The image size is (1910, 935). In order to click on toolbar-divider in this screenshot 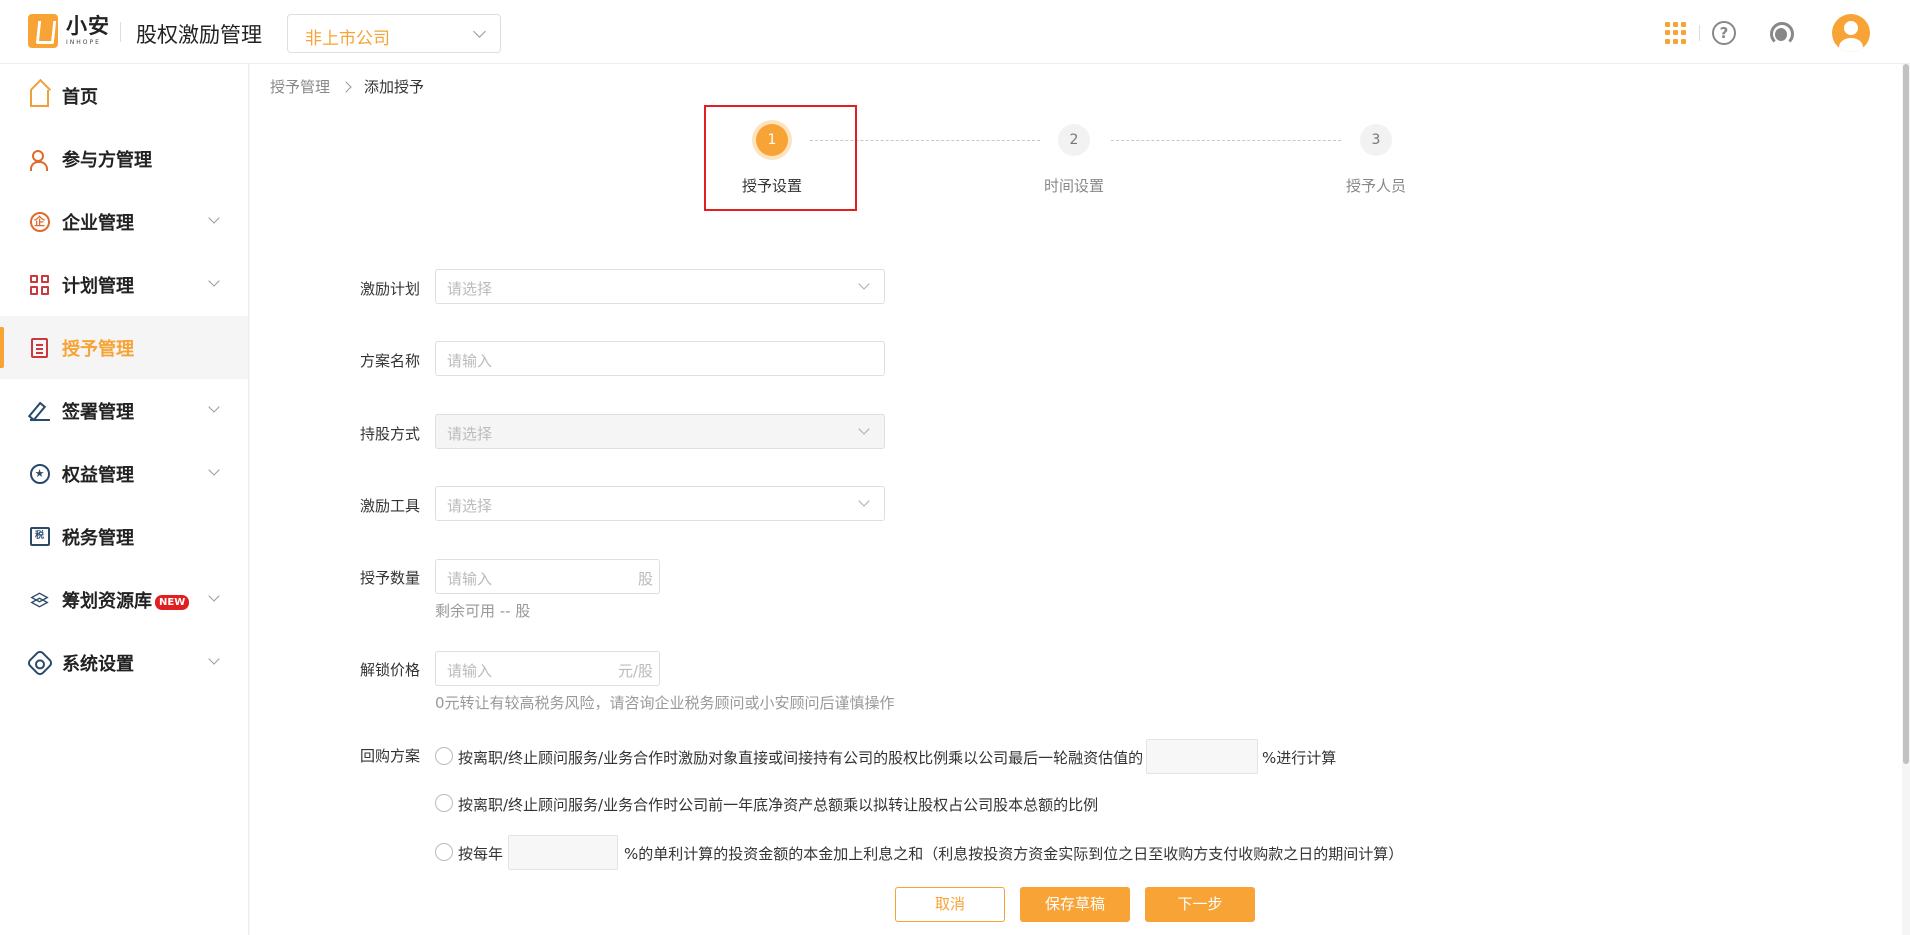, I will do `click(1699, 33)`.